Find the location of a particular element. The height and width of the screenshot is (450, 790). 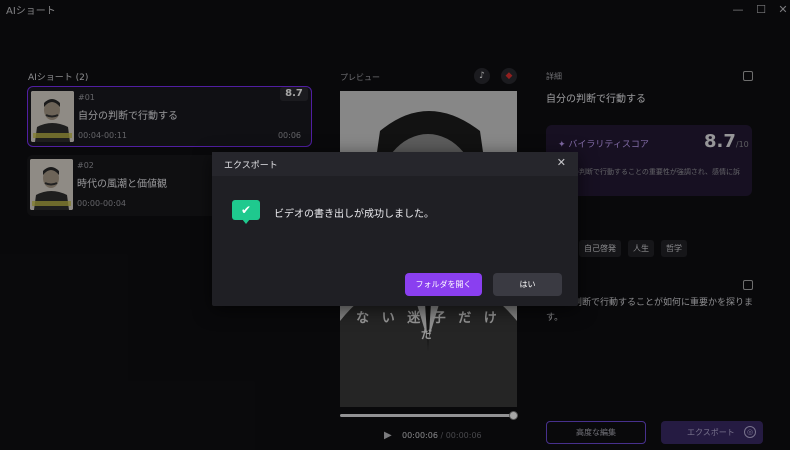

dialog-message: ビデオの書き出しが成功しました。 is located at coordinates (354, 214).